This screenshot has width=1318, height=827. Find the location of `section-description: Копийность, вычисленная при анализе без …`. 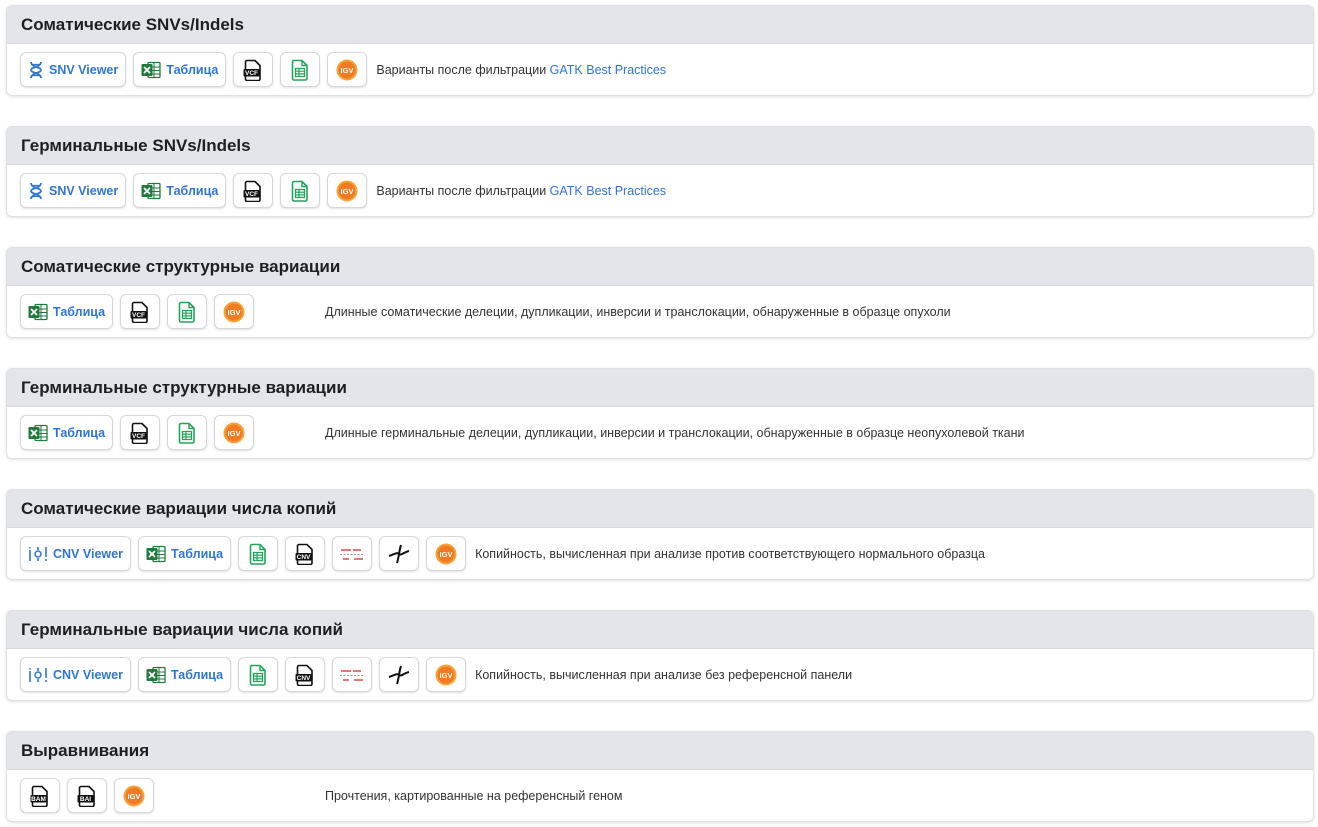

section-description: Копийность, вычисленная при анализе без … is located at coordinates (664, 674).